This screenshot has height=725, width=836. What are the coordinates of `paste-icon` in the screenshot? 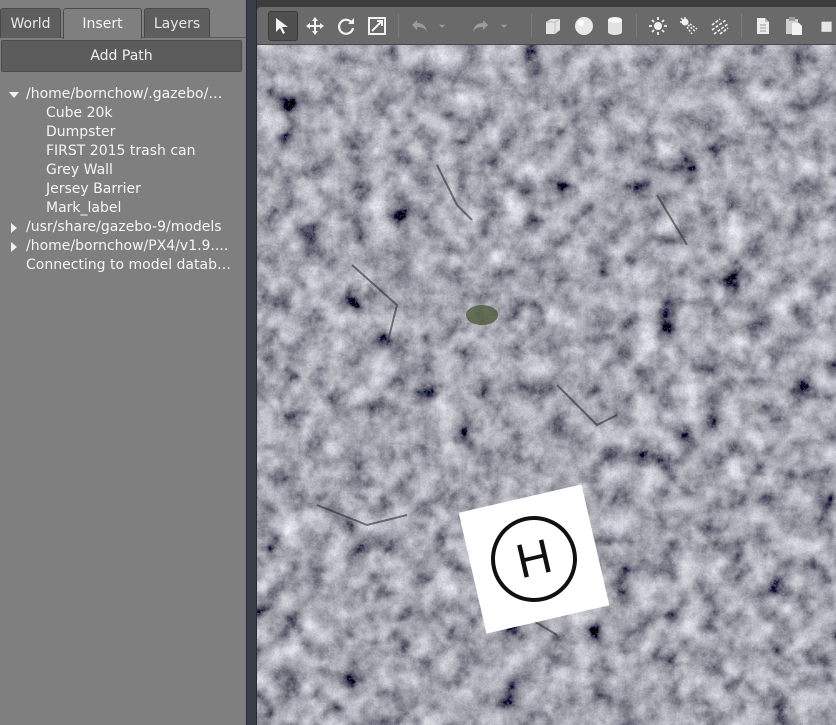 It's located at (794, 26).